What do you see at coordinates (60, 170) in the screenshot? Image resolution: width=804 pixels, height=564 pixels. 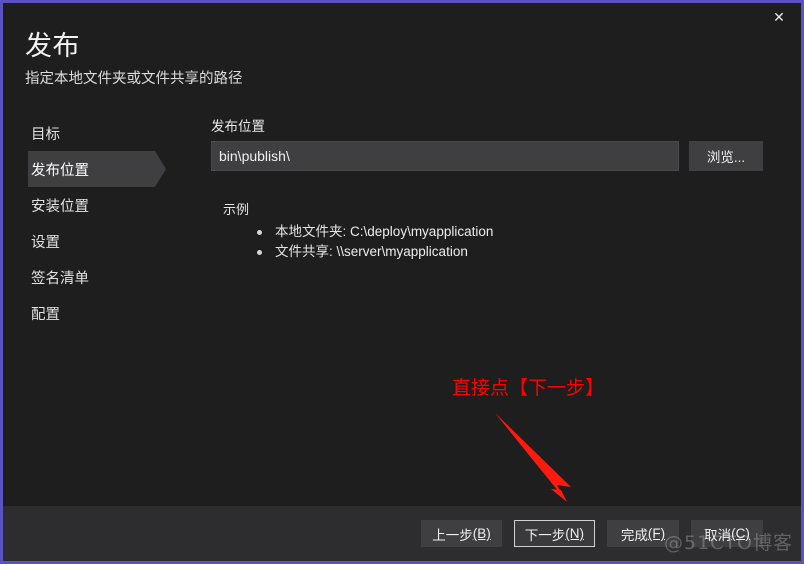 I see `sidebar-item-label: 发布位置` at bounding box center [60, 170].